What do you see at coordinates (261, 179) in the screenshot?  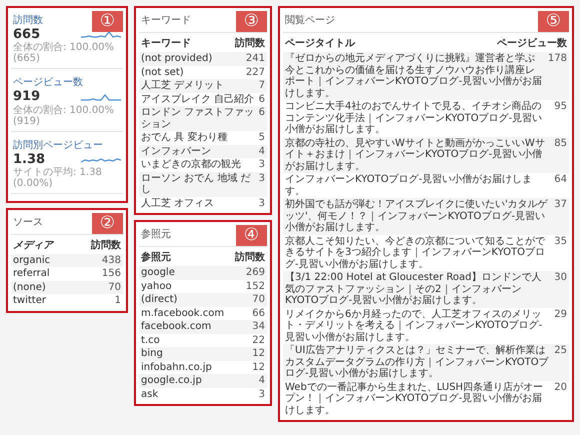 I see `table-cell-text: 3` at bounding box center [261, 179].